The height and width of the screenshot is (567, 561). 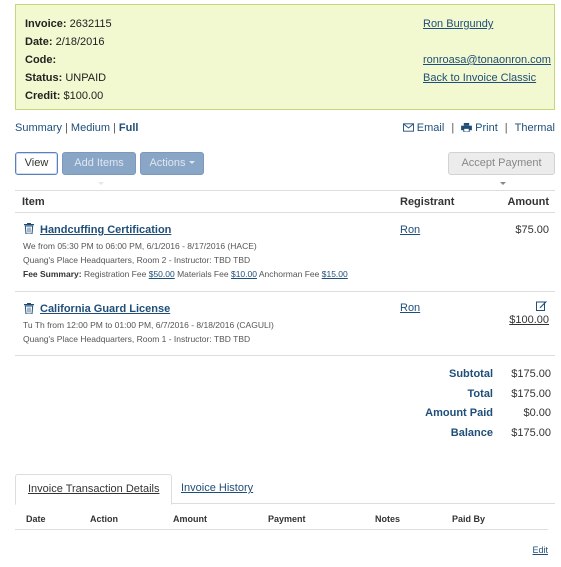 I want to click on anchorman-fee-link: $15.00, so click(x=335, y=274).